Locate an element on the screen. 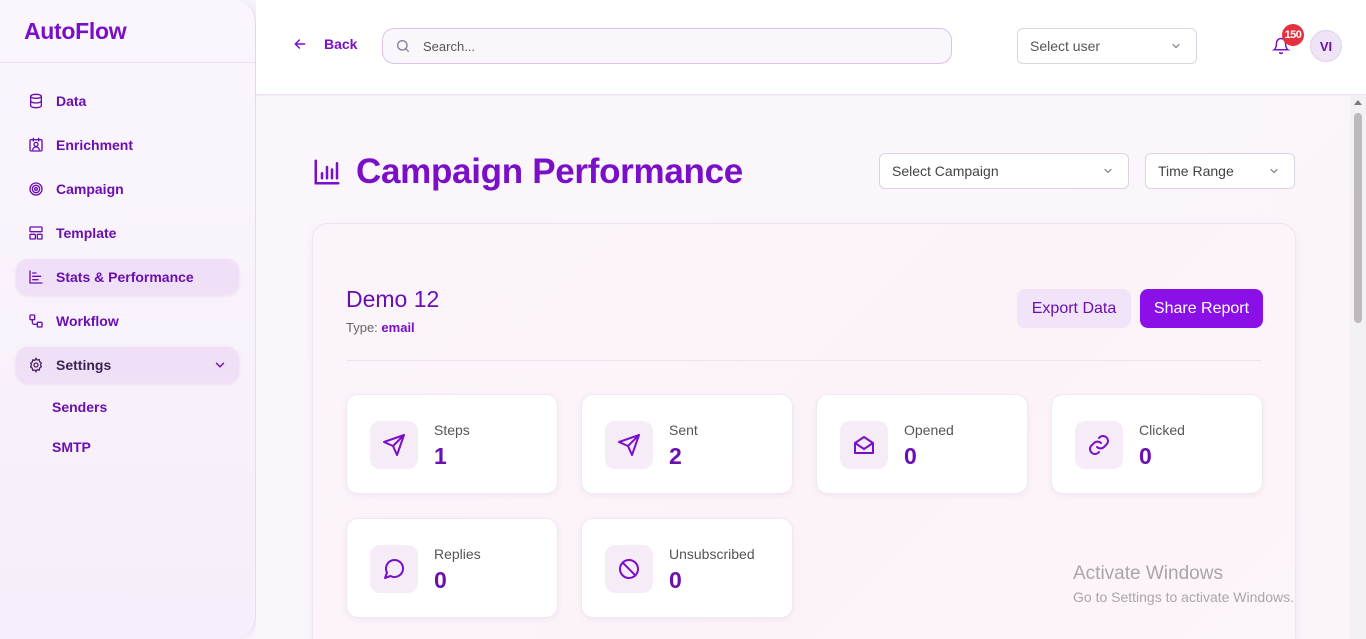 The image size is (1366, 639). stat-card-clicked: Clicked 0 is located at coordinates (1157, 444).